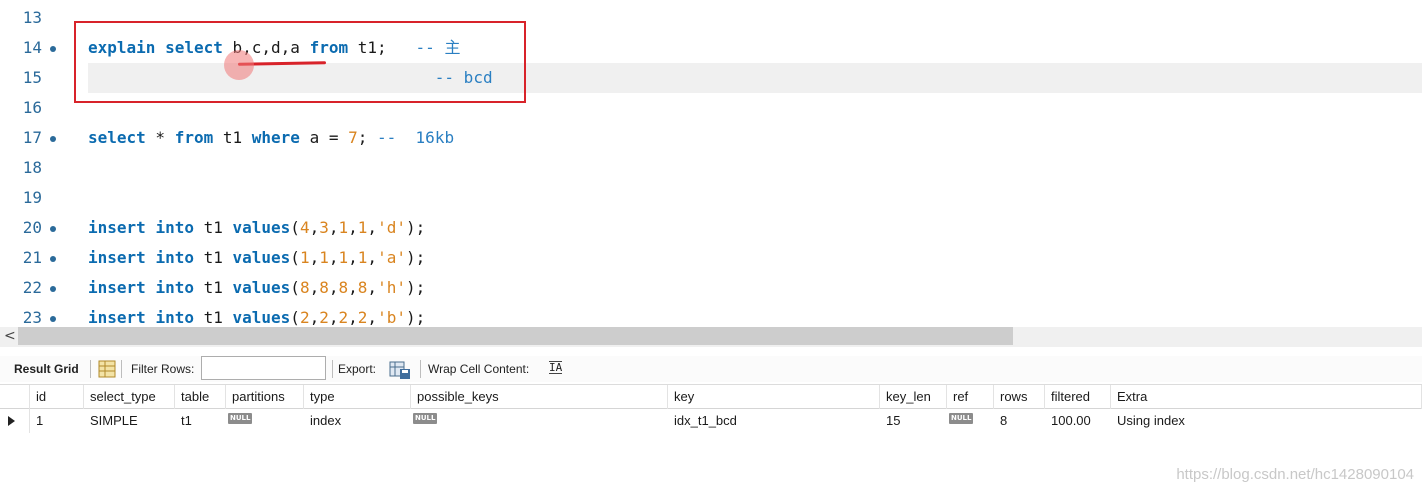 The height and width of the screenshot is (491, 1422). I want to click on code-line: 19, so click(711, 198).